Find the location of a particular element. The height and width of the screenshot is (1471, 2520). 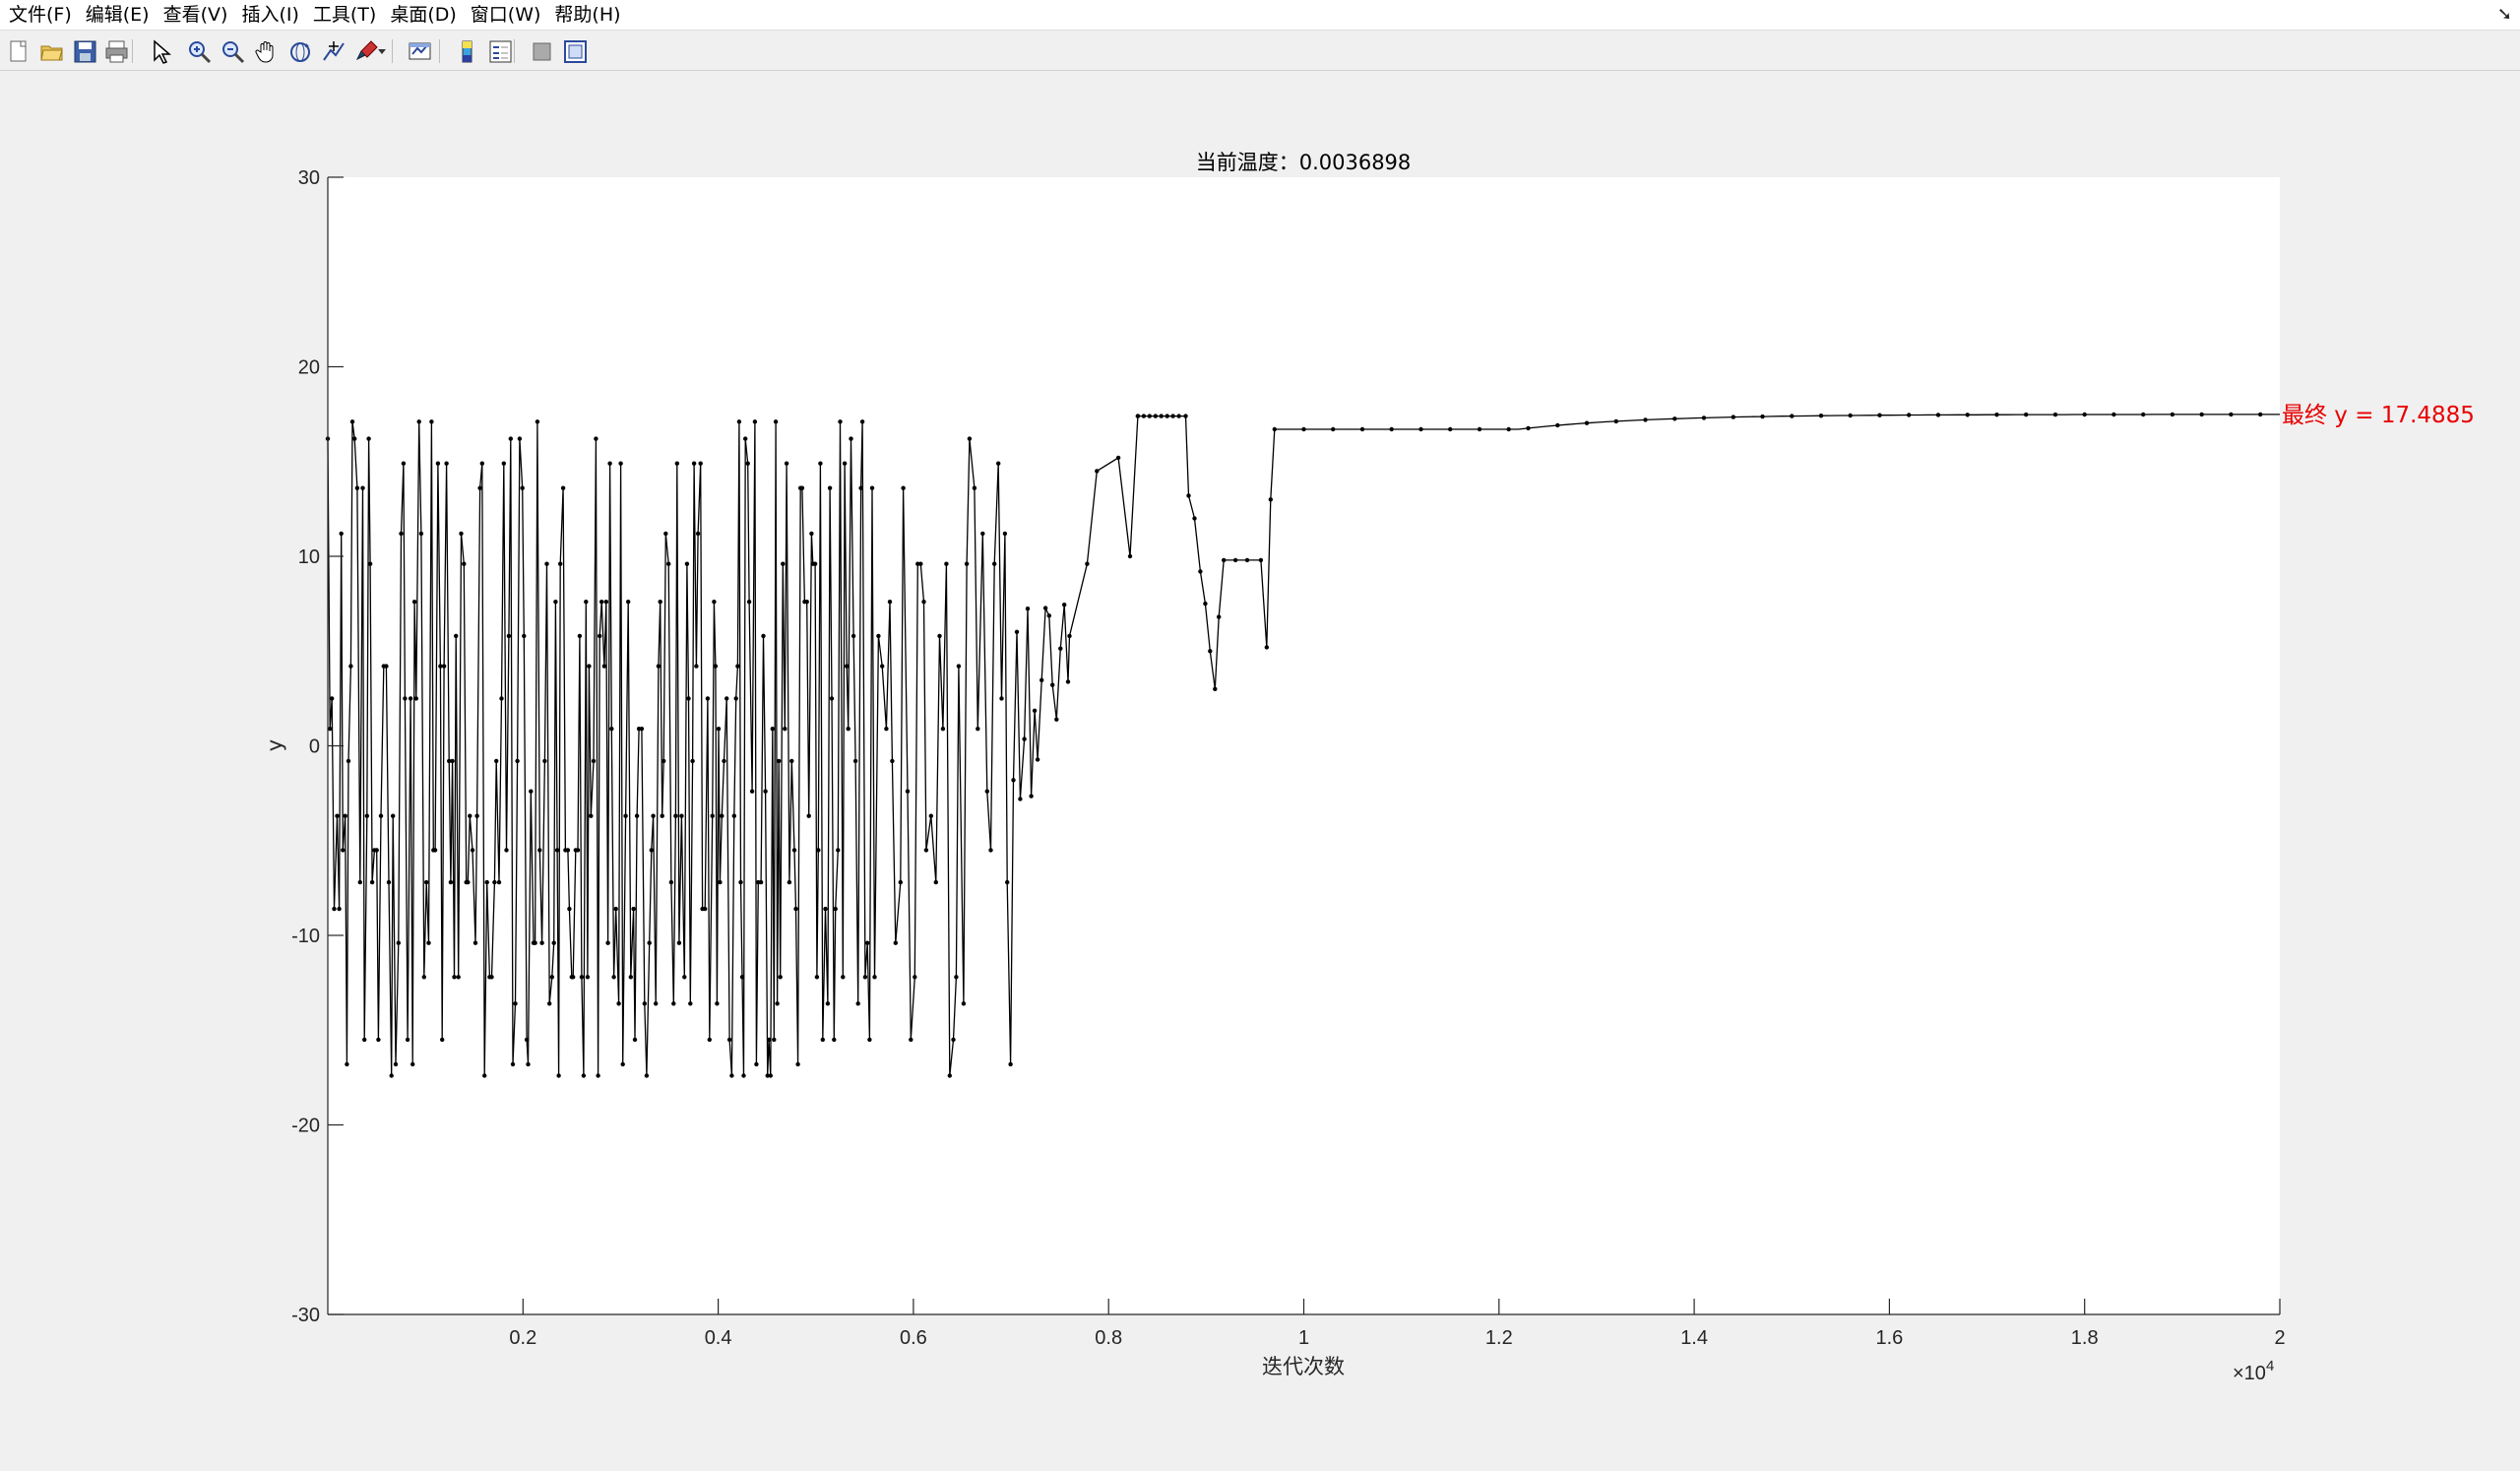

show-plot-tools-button is located at coordinates (575, 51).